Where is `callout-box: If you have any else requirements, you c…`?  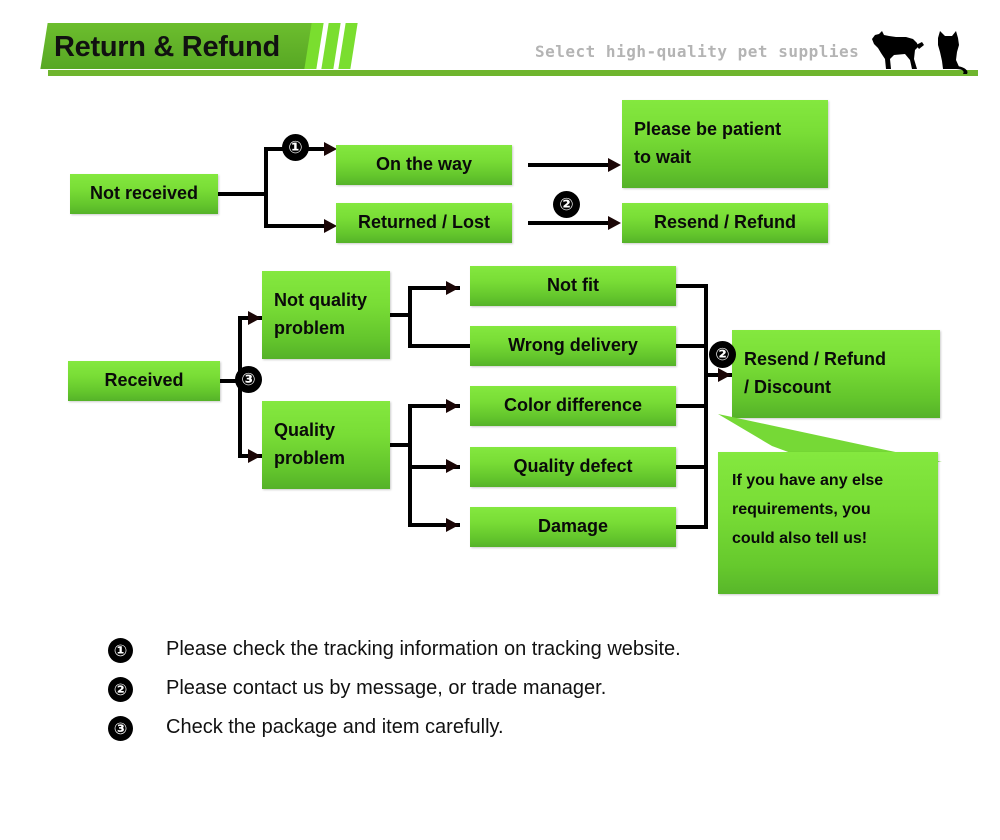
callout-box: If you have any else requirements, you c… is located at coordinates (828, 523).